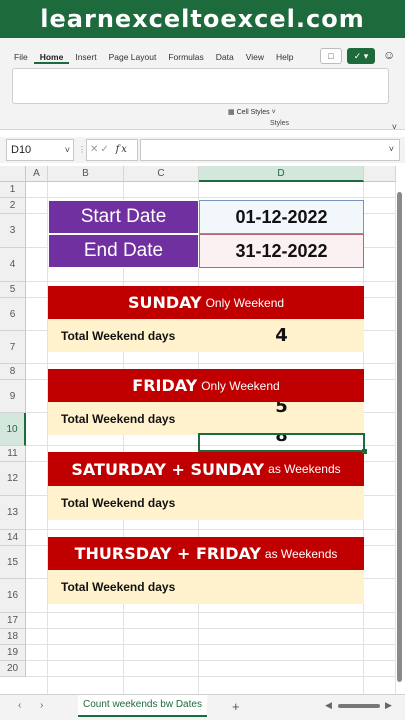  What do you see at coordinates (13, 429) in the screenshot?
I see `row-header-10: 10` at bounding box center [13, 429].